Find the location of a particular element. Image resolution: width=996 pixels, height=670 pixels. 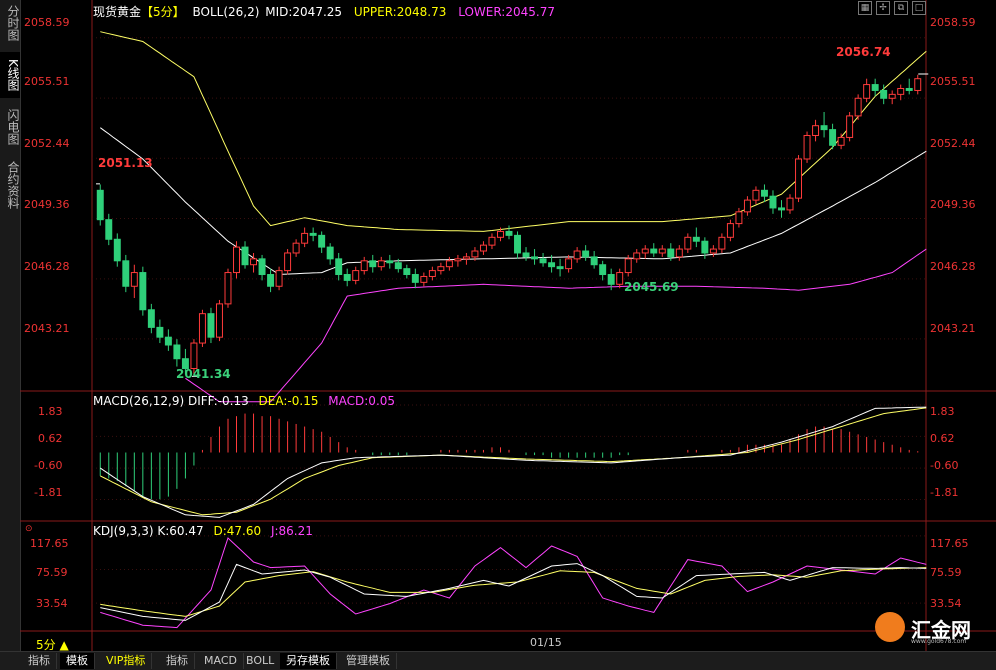

tab-save-template: 另存模板 is located at coordinates (308, 661).